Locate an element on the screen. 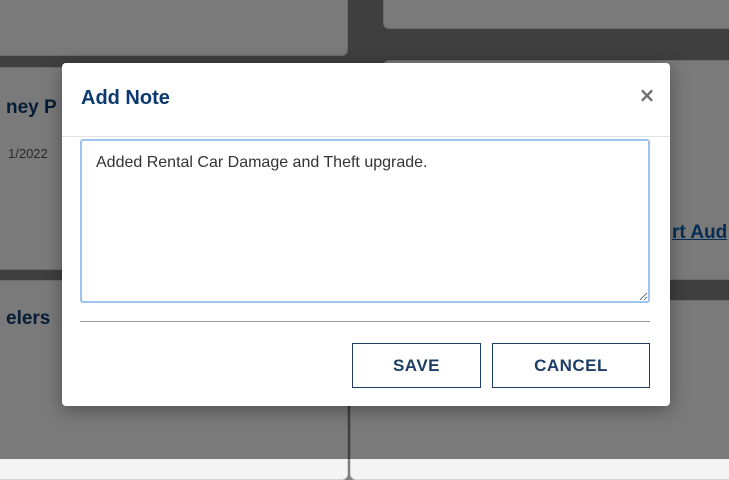 The image size is (729, 480). footer-divider is located at coordinates (365, 321).